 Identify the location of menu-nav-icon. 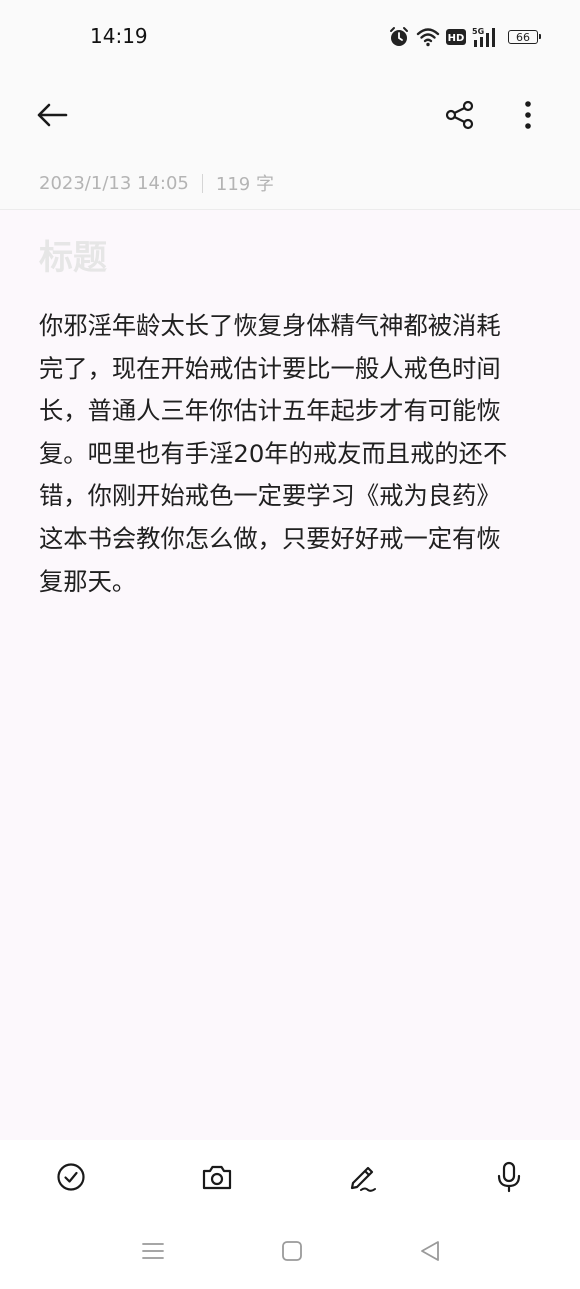
(153, 1253).